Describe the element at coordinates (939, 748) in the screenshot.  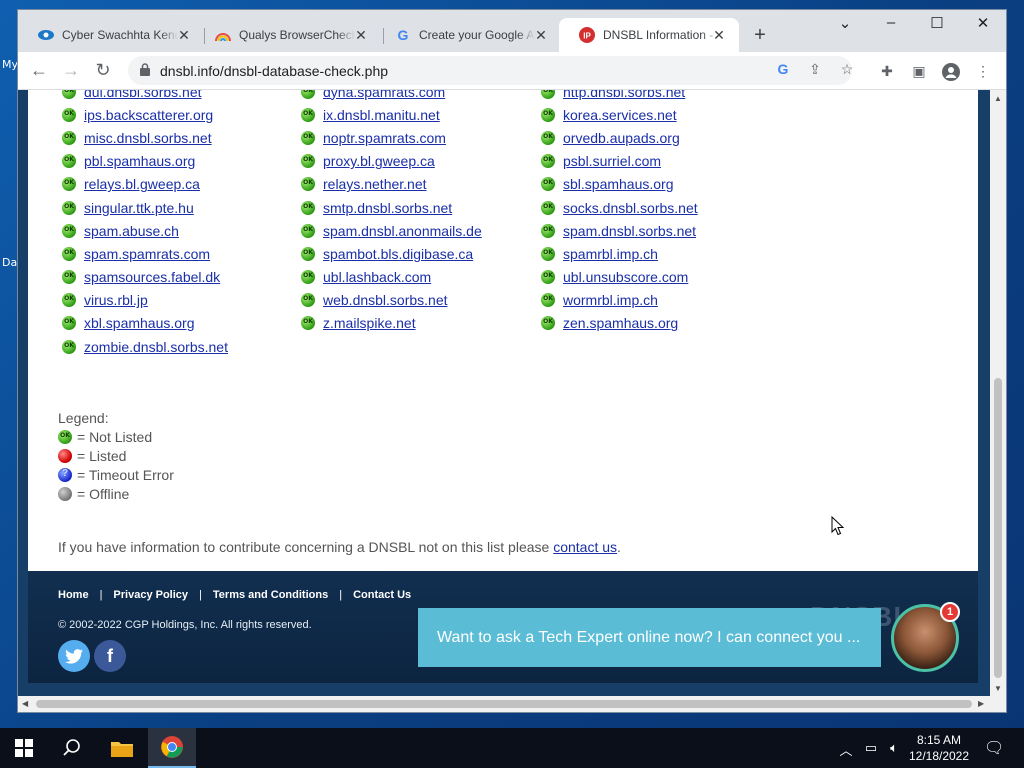
I see `system-clock: 8:15 AM 12/18/2022` at that location.